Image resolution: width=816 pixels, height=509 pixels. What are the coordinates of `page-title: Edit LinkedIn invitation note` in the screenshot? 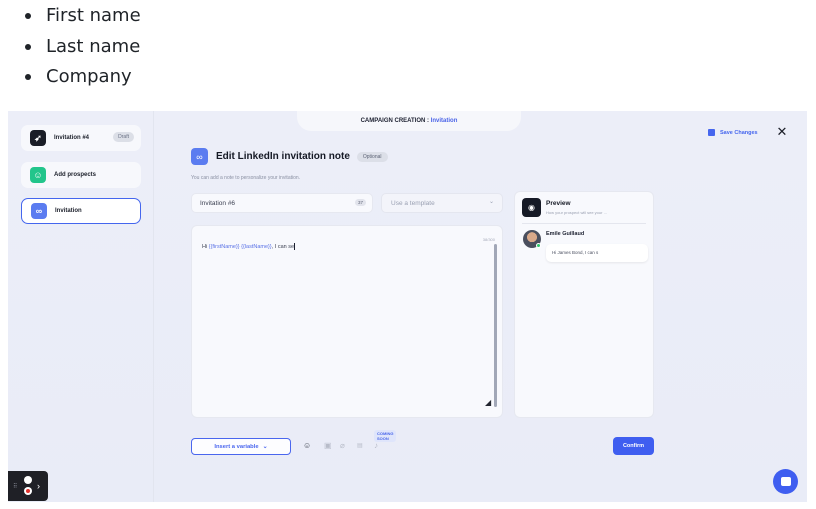 It's located at (283, 156).